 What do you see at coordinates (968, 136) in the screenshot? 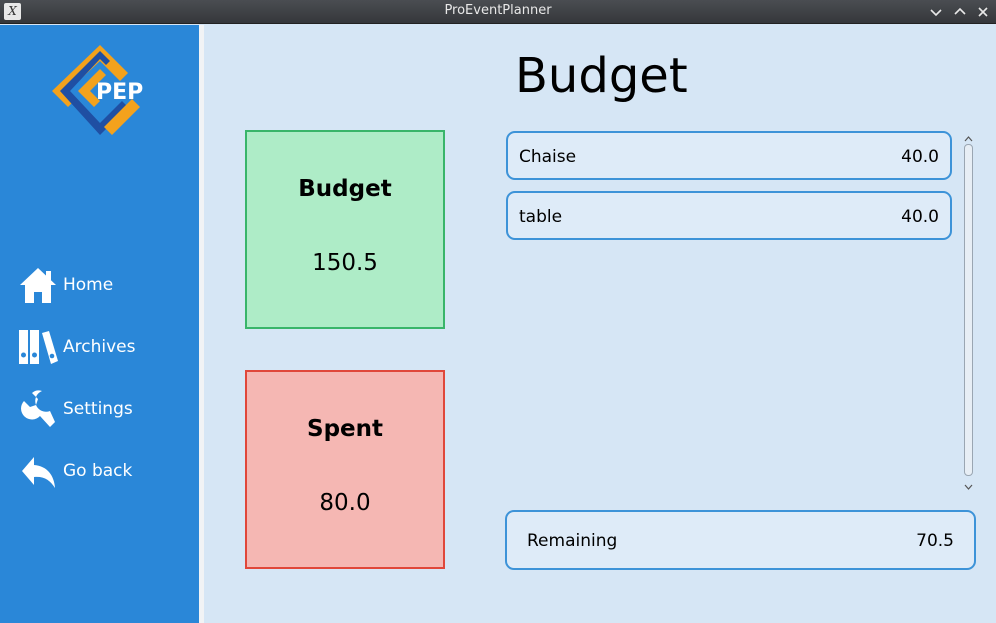
I see `scroll-up-arrow-icon` at bounding box center [968, 136].